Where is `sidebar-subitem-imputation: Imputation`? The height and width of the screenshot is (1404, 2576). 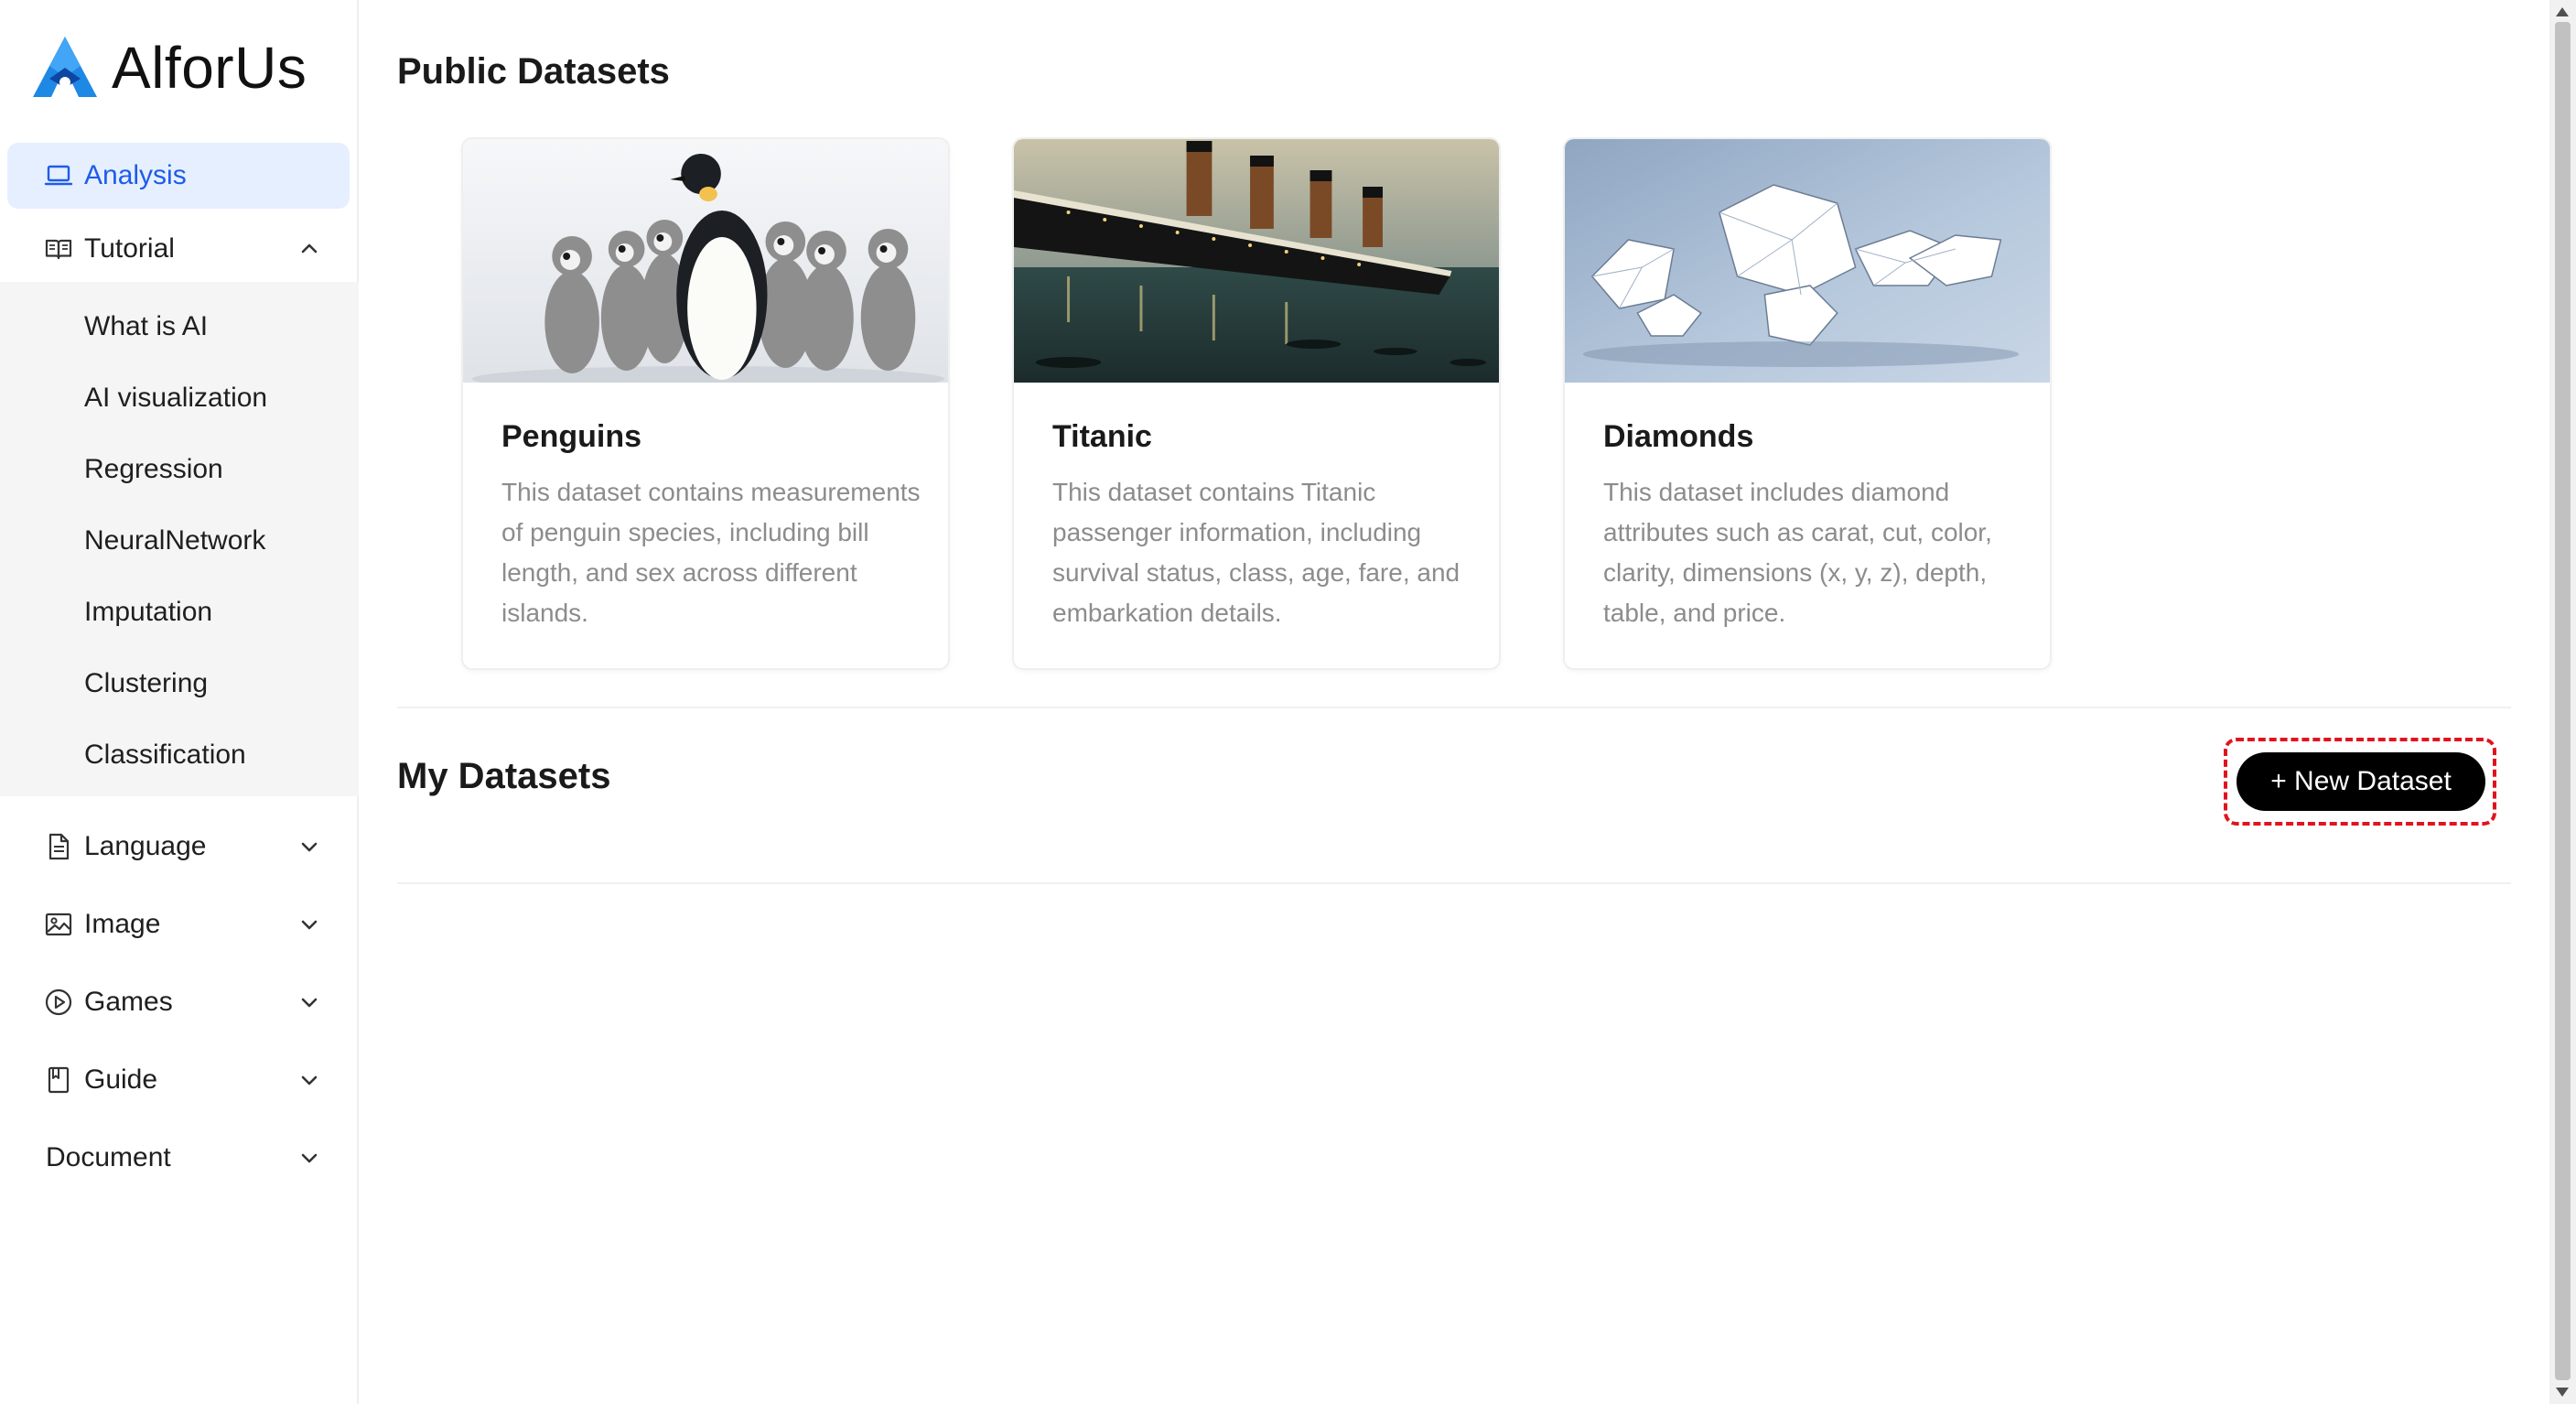
sidebar-subitem-imputation: Imputation is located at coordinates (179, 612).